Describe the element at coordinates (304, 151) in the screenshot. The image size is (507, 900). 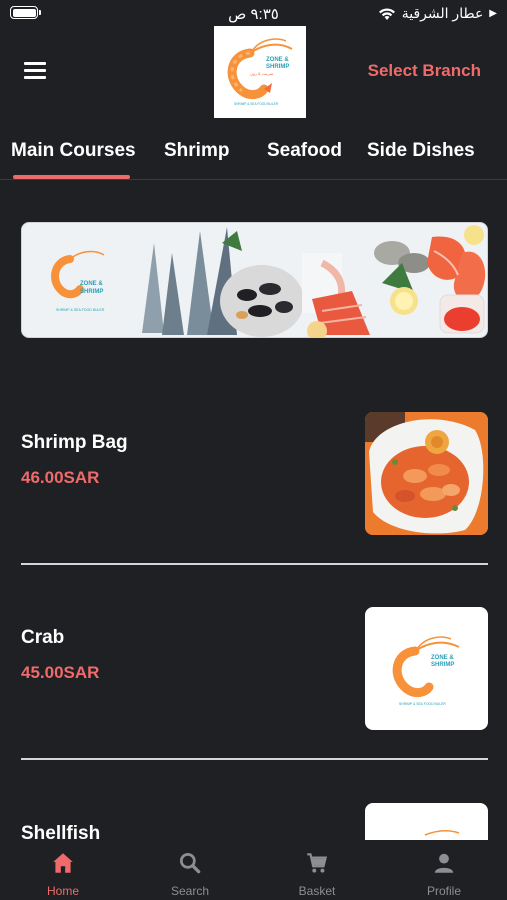
I see `tab-seafood: Seafood` at that location.